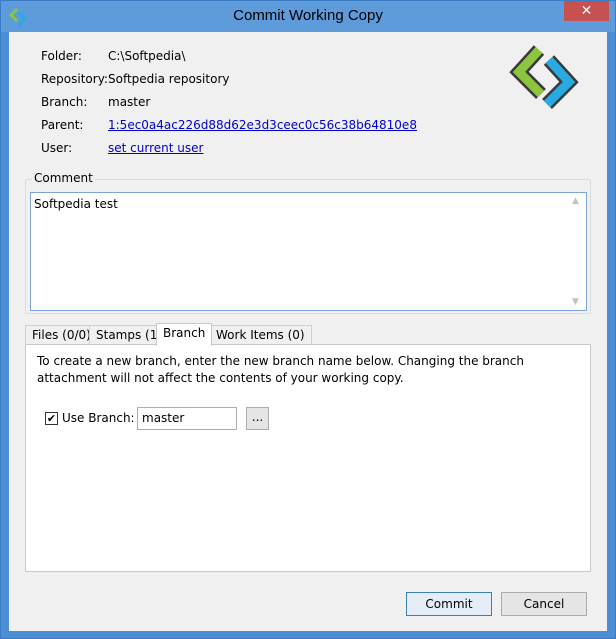 The image size is (616, 639). I want to click on tab-work-items: Work Items (0), so click(260, 335).